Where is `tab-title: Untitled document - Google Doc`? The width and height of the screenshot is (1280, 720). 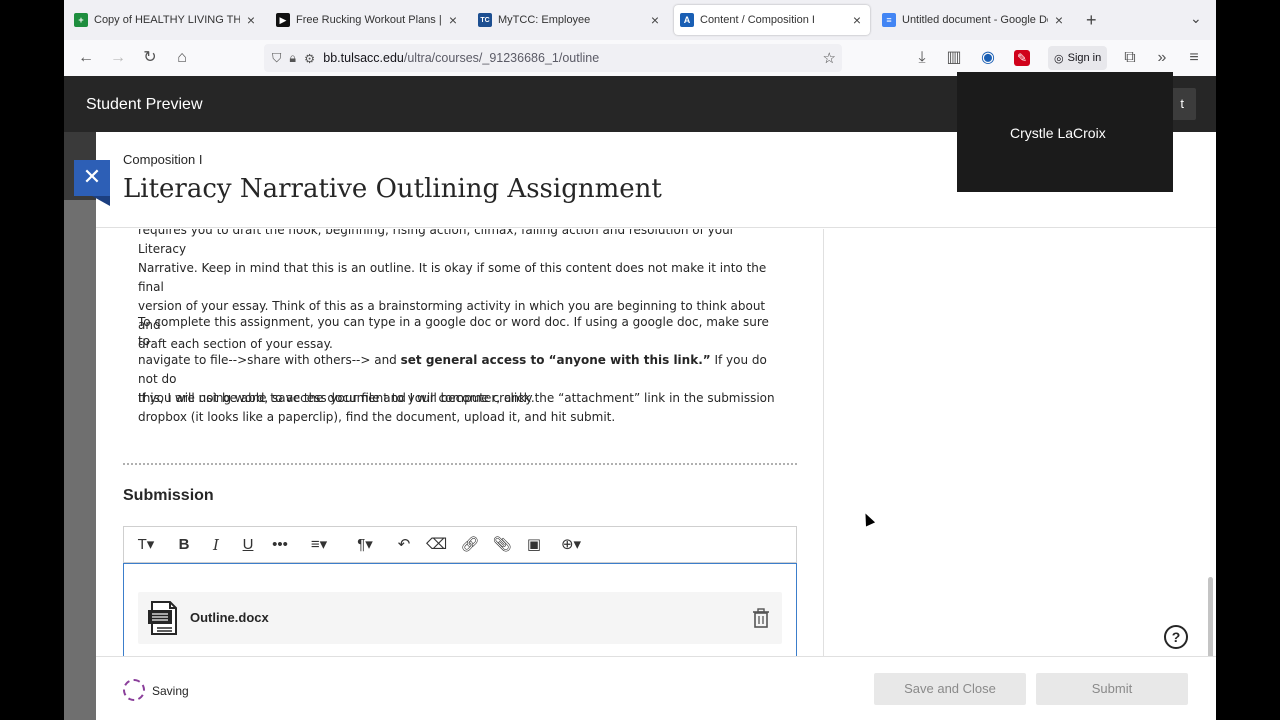 tab-title: Untitled document - Google Doc is located at coordinates (975, 20).